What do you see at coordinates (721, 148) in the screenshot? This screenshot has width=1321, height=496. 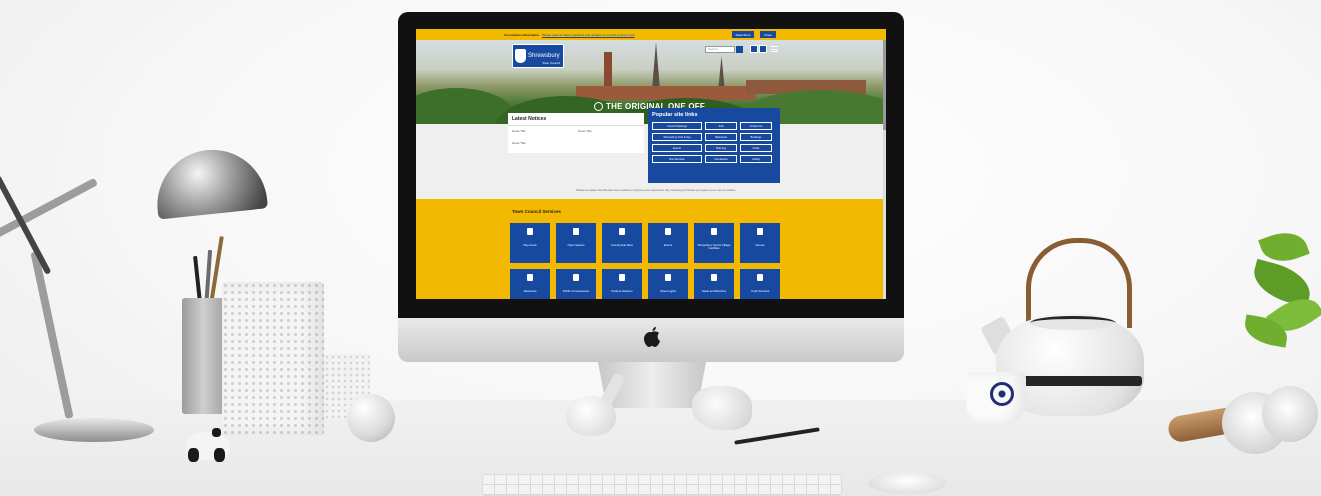 I see `popular-link: Planning` at bounding box center [721, 148].